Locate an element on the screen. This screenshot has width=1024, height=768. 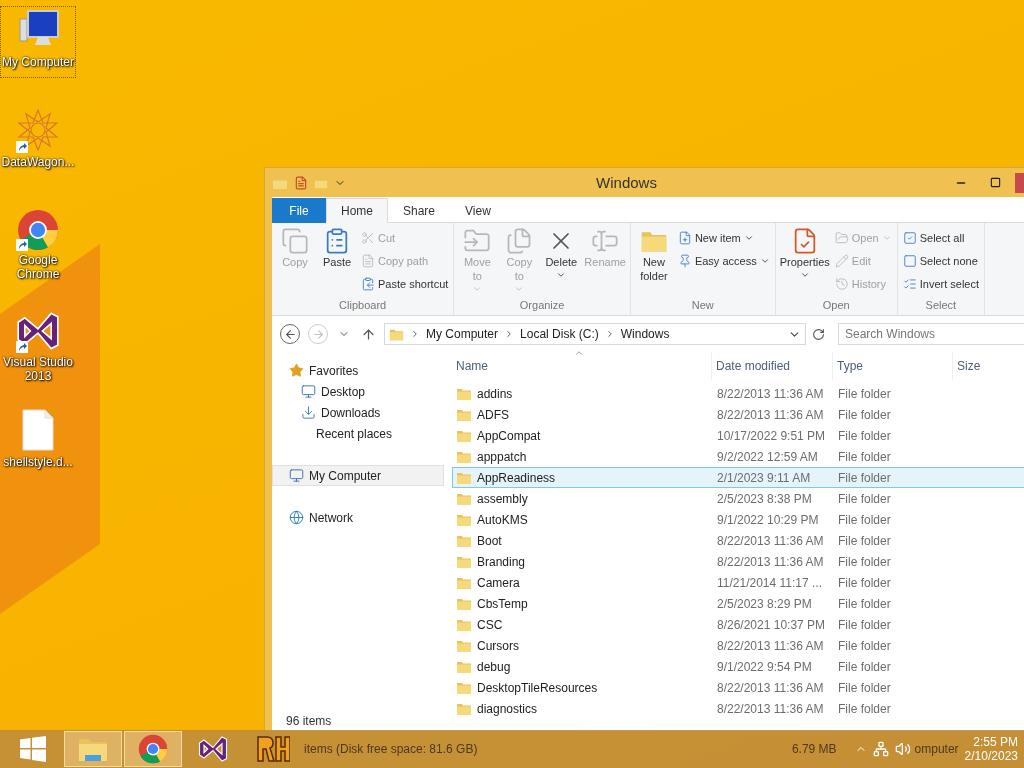
chevron-icon is located at coordinates (415, 334).